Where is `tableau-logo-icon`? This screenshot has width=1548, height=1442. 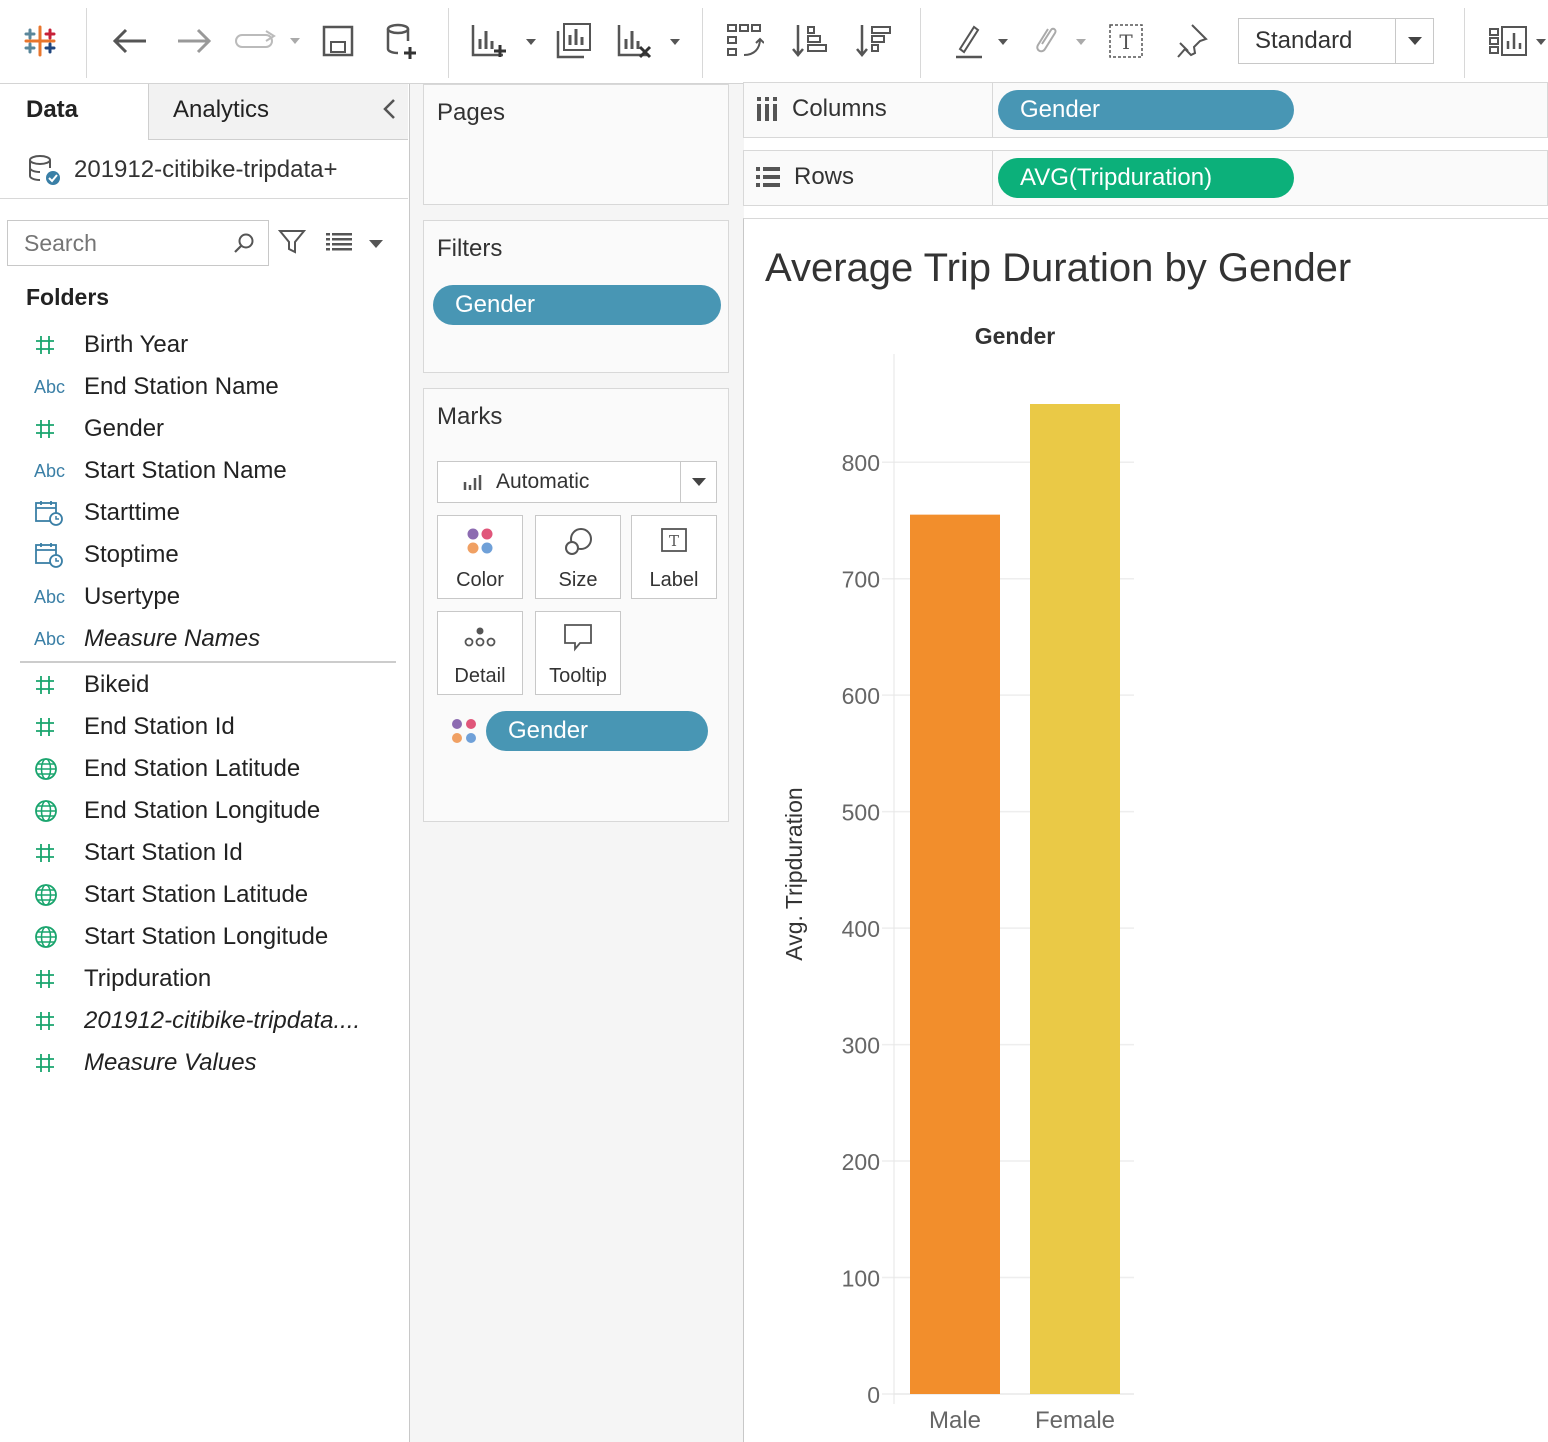
tableau-logo-icon is located at coordinates (40, 41).